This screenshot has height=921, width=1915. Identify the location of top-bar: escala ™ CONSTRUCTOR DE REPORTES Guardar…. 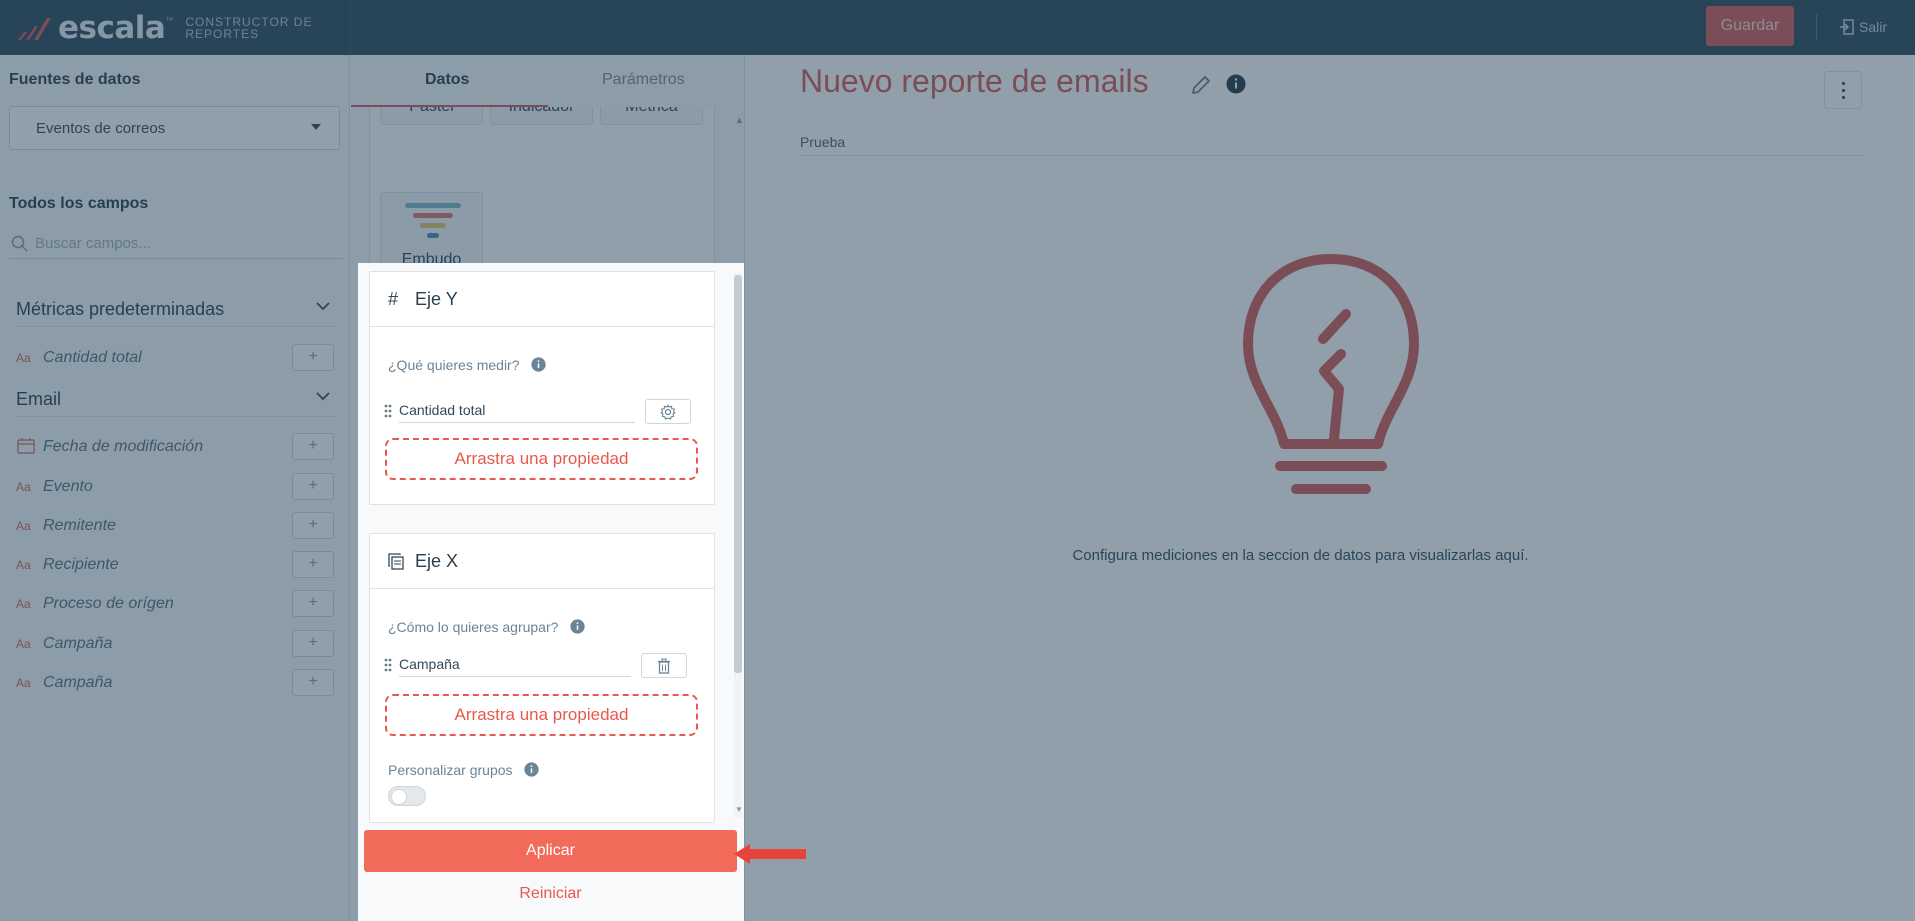
(957, 27).